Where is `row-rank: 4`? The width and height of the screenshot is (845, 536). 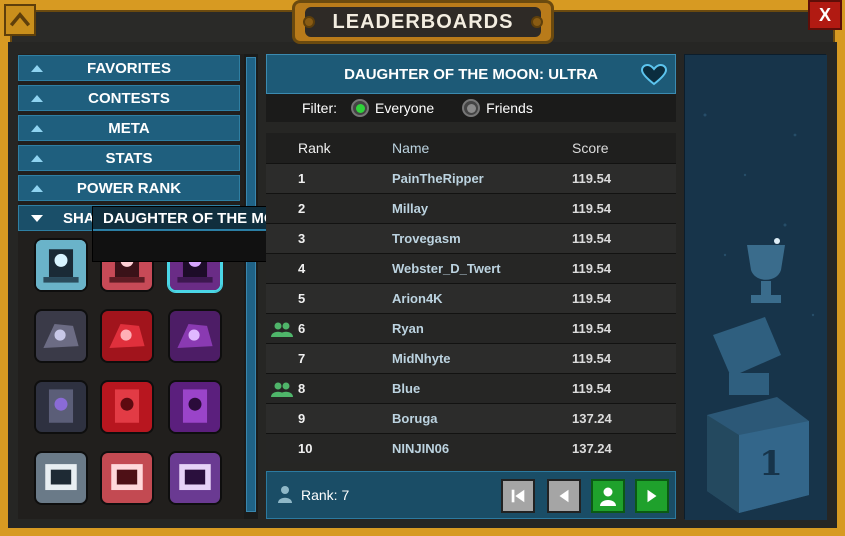
row-rank: 4 is located at coordinates (302, 268).